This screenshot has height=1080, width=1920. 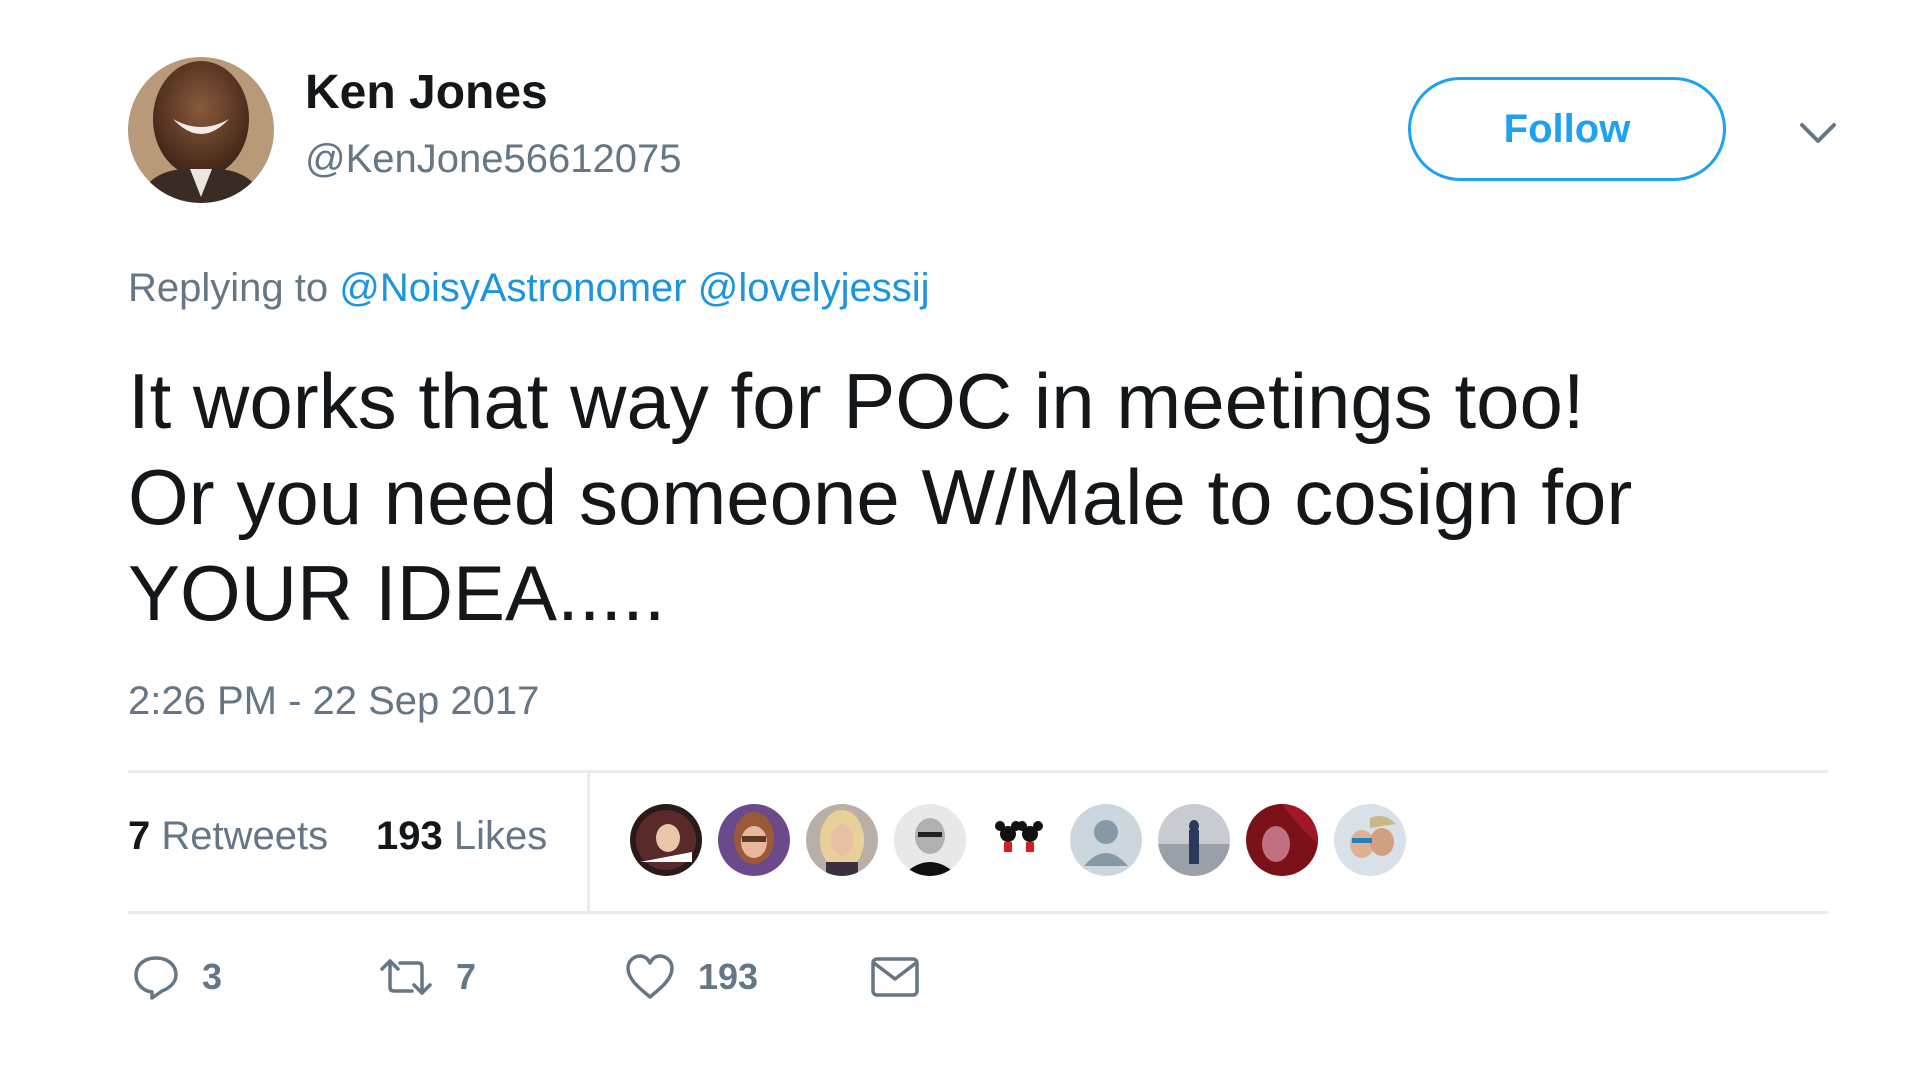 I want to click on profile-photo, so click(x=201, y=130).